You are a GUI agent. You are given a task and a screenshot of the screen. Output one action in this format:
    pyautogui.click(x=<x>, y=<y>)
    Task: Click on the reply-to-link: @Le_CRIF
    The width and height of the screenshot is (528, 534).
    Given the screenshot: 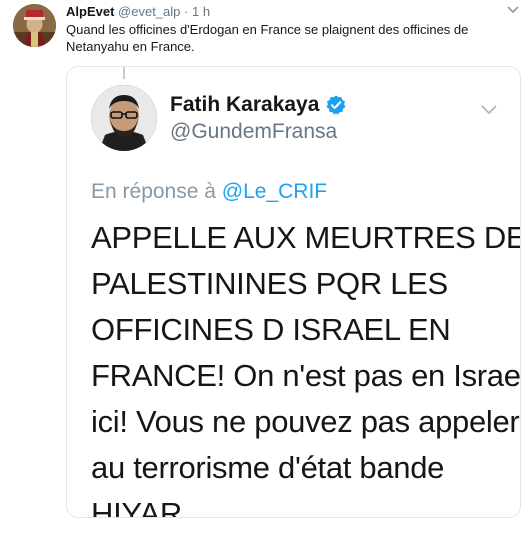 What is the action you would take?
    pyautogui.click(x=274, y=191)
    